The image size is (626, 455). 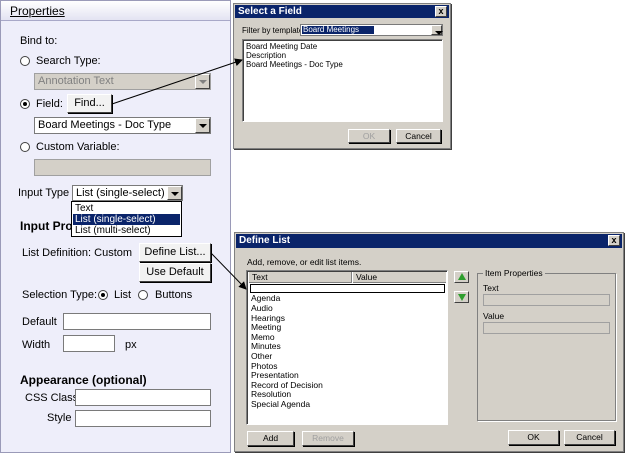 What do you see at coordinates (177, 81) in the screenshot?
I see `find-to-dialog-arrow` at bounding box center [177, 81].